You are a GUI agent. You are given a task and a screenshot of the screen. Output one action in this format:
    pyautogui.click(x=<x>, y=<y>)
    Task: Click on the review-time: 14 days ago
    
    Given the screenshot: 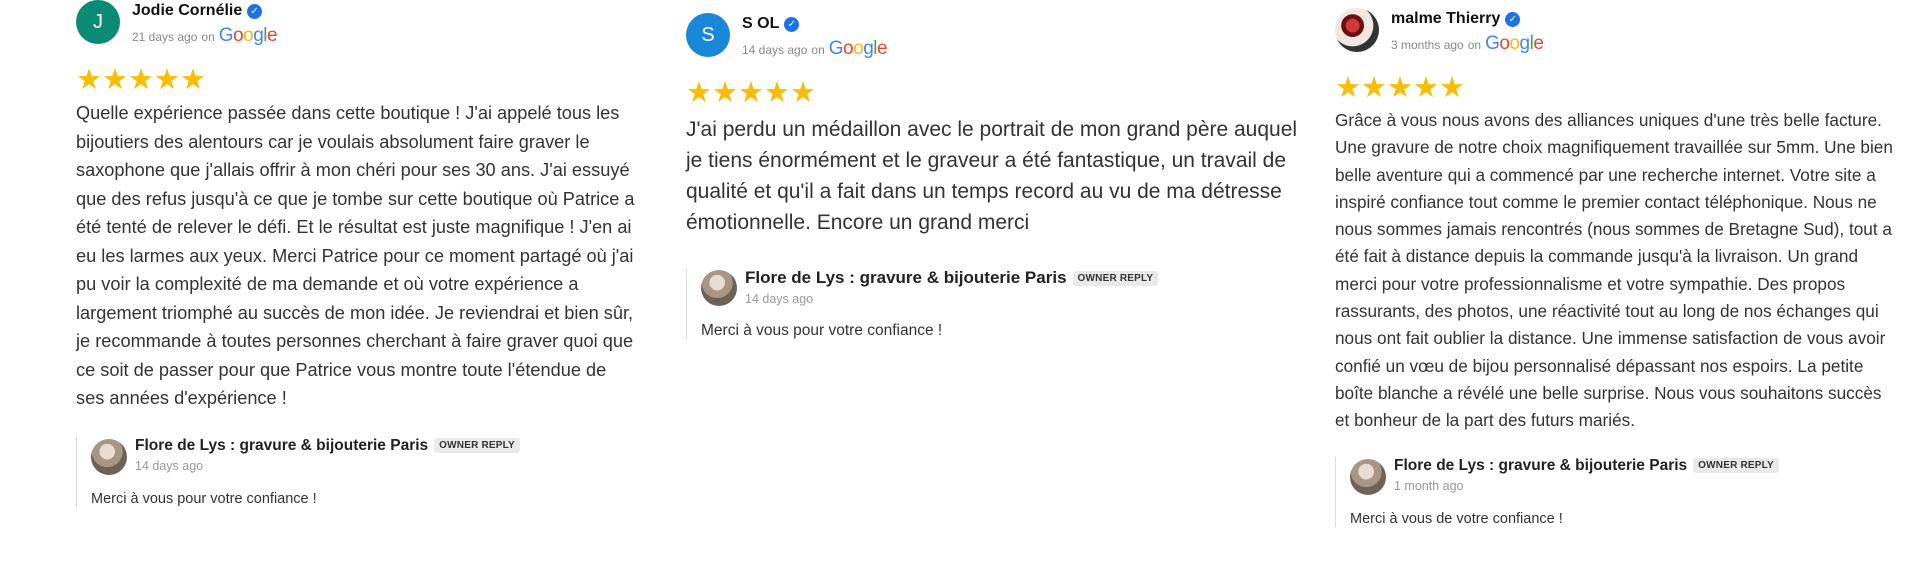 What is the action you would take?
    pyautogui.click(x=775, y=50)
    